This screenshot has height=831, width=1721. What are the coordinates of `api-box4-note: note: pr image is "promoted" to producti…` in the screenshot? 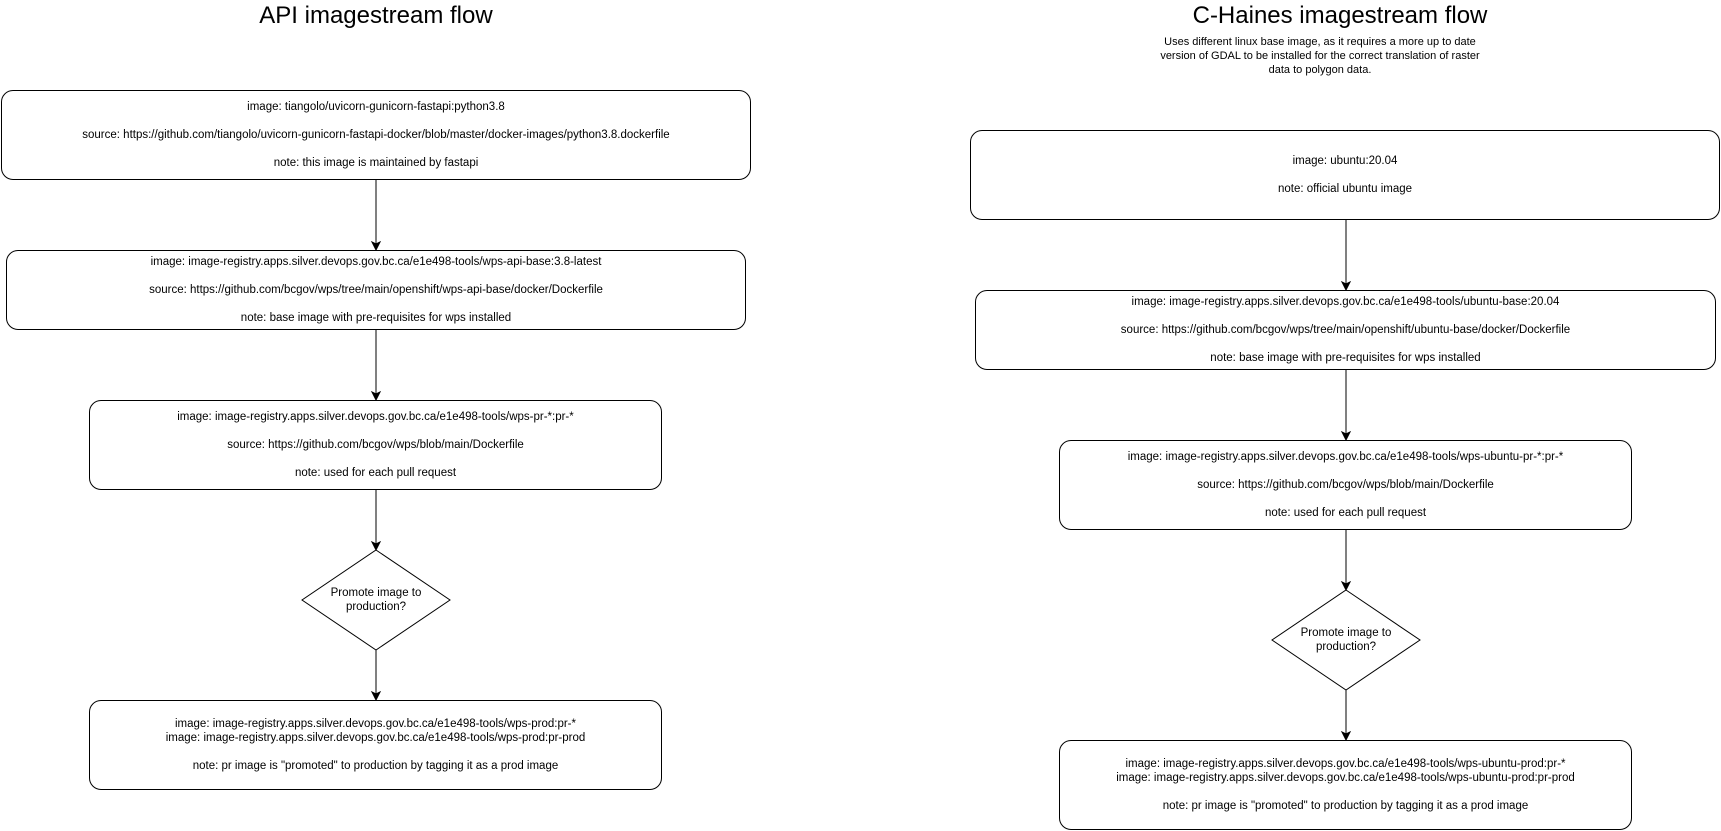 It's located at (375, 766).